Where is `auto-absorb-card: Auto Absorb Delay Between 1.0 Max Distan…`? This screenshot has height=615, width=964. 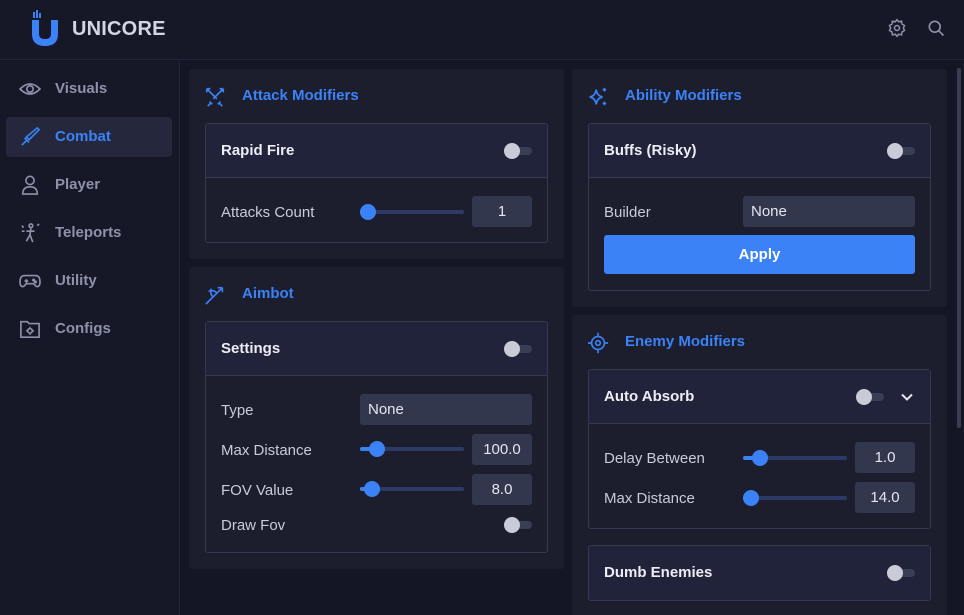 auto-absorb-card: Auto Absorb Delay Between 1.0 Max Distan… is located at coordinates (759, 449).